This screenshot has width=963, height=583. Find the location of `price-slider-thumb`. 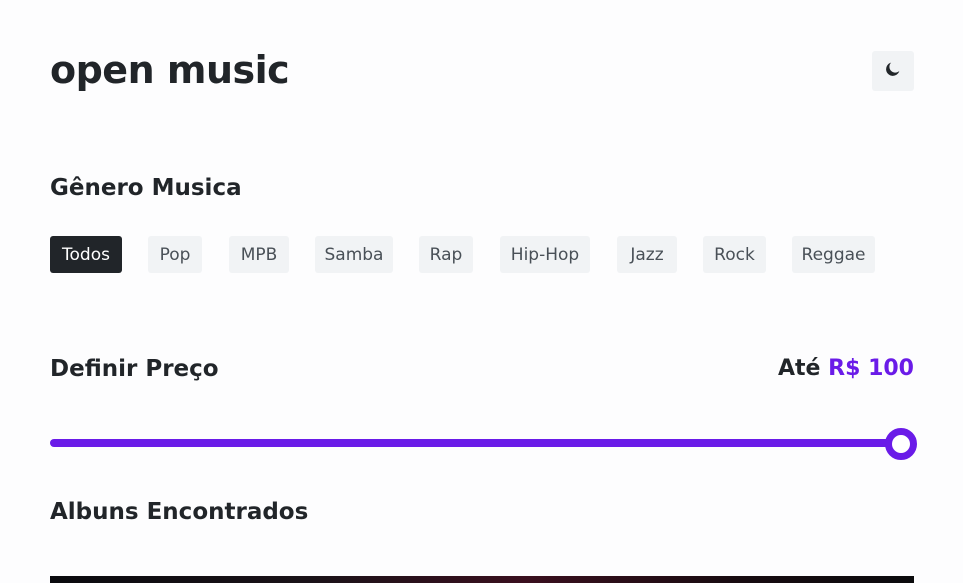

price-slider-thumb is located at coordinates (901, 444).